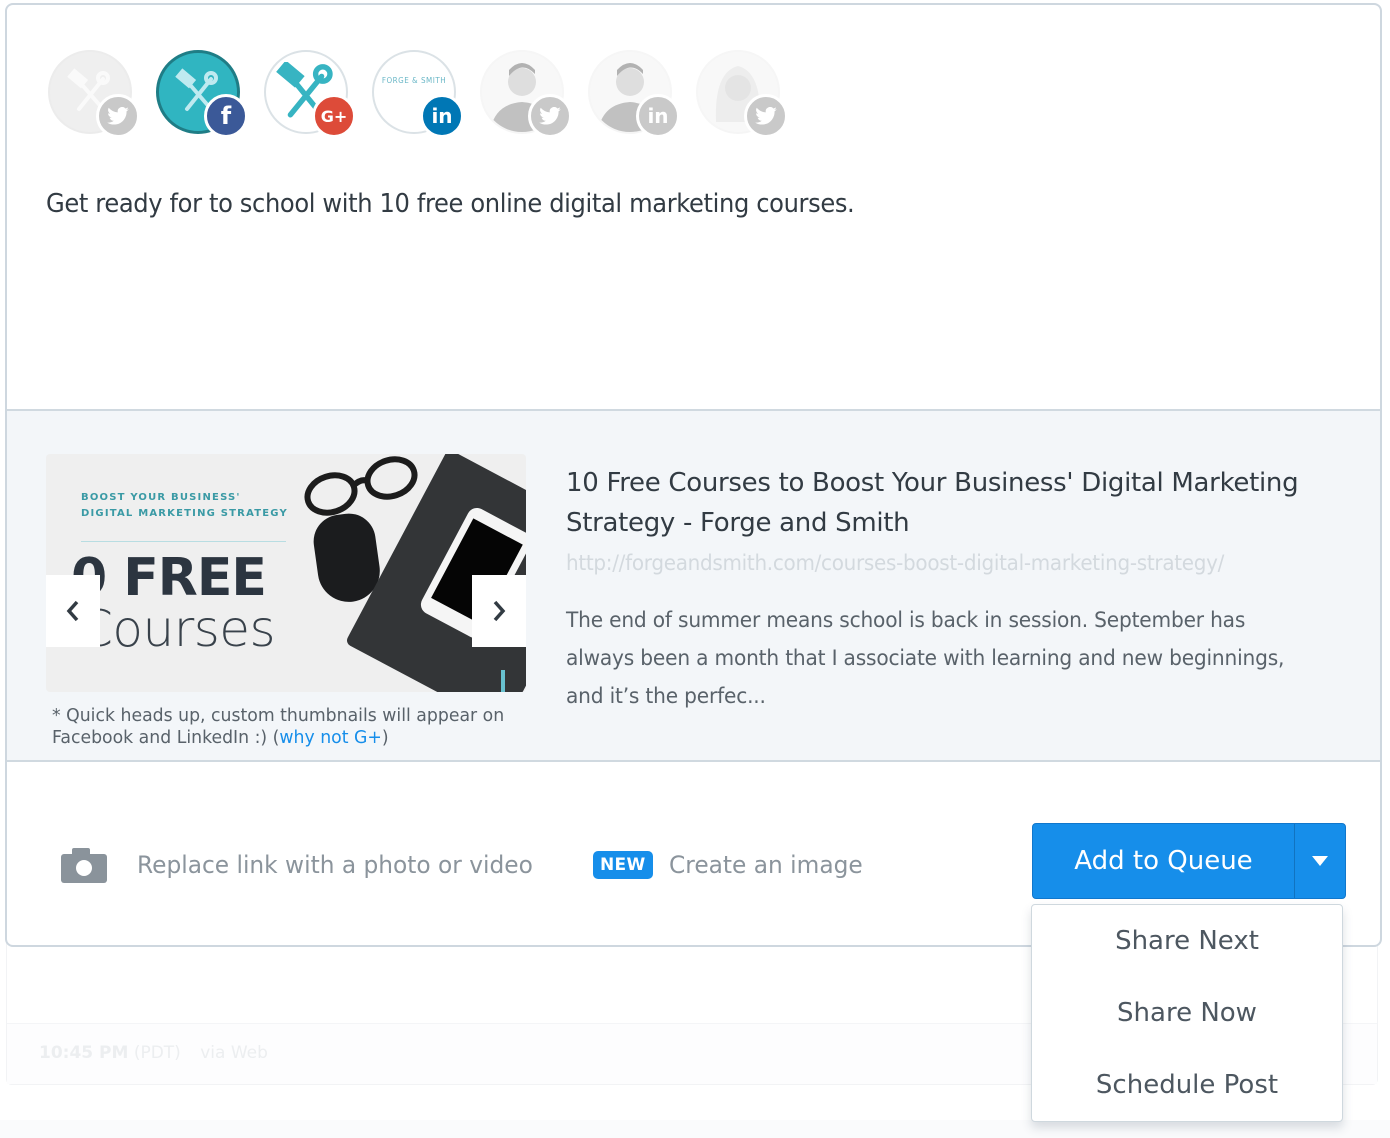  What do you see at coordinates (84, 865) in the screenshot?
I see `camera-icon` at bounding box center [84, 865].